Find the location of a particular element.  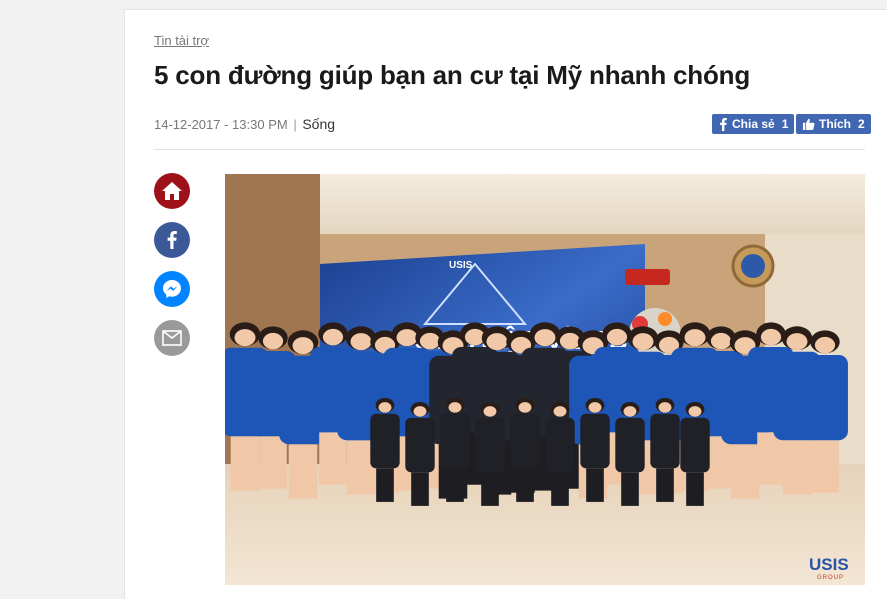

home-icon is located at coordinates (172, 191).